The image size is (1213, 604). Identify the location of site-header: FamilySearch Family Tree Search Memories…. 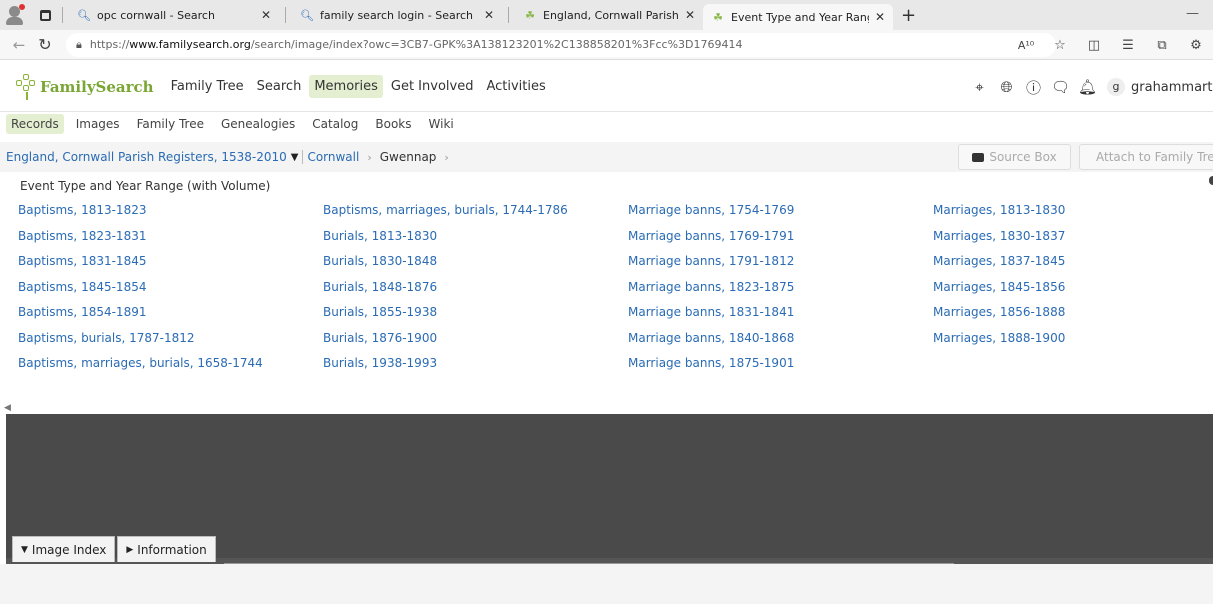
(606, 87).